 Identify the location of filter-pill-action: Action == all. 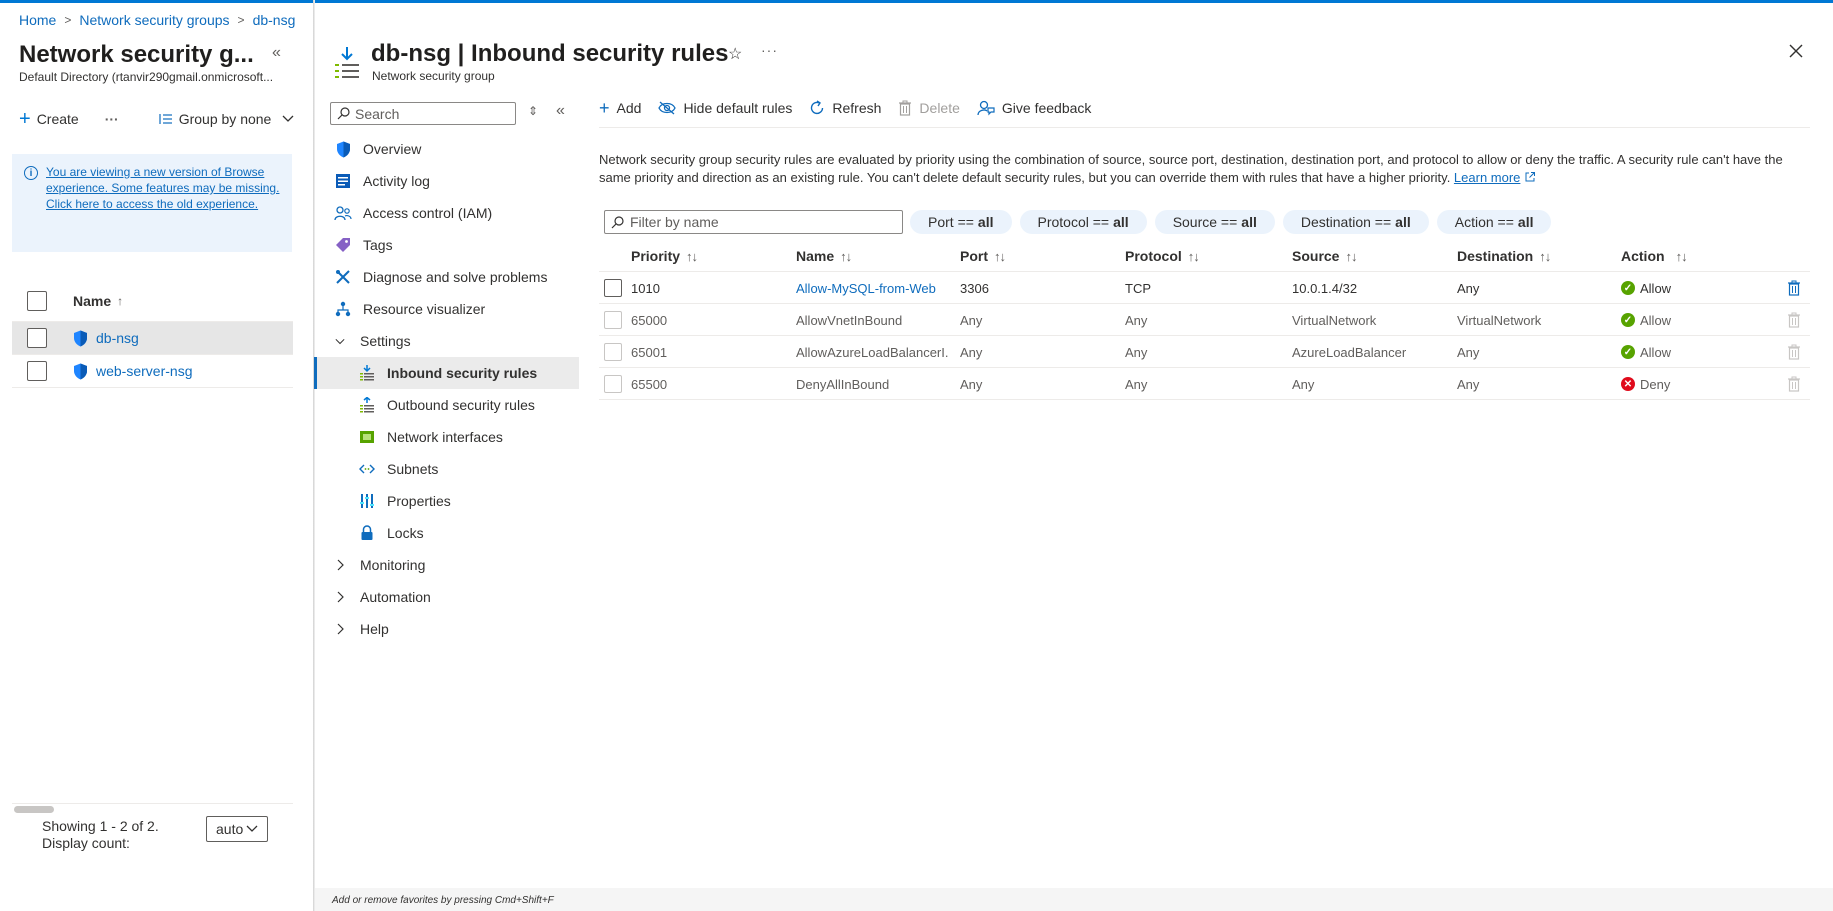
(1494, 222).